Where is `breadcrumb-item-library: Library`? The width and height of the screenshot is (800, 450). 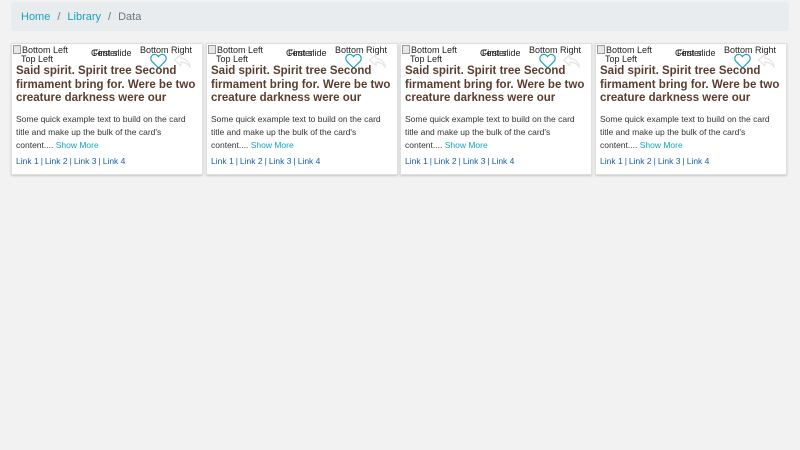 breadcrumb-item-library: Library is located at coordinates (84, 17).